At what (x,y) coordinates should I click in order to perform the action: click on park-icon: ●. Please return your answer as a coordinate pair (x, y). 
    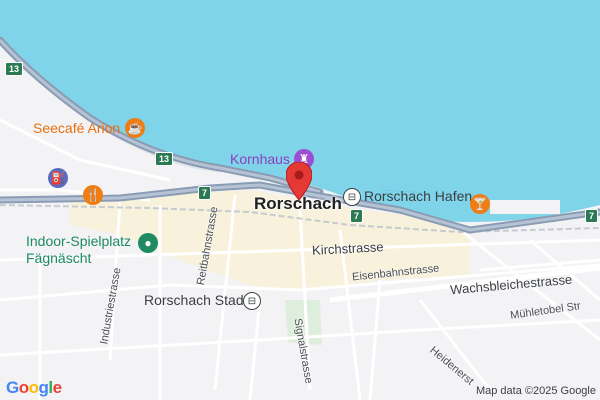
    Looking at the image, I should click on (148, 243).